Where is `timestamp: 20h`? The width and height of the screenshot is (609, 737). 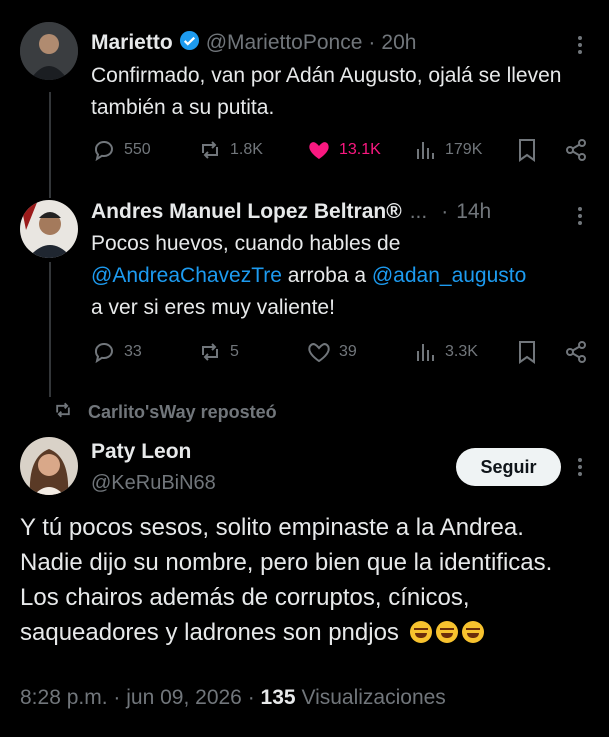 timestamp: 20h is located at coordinates (398, 43).